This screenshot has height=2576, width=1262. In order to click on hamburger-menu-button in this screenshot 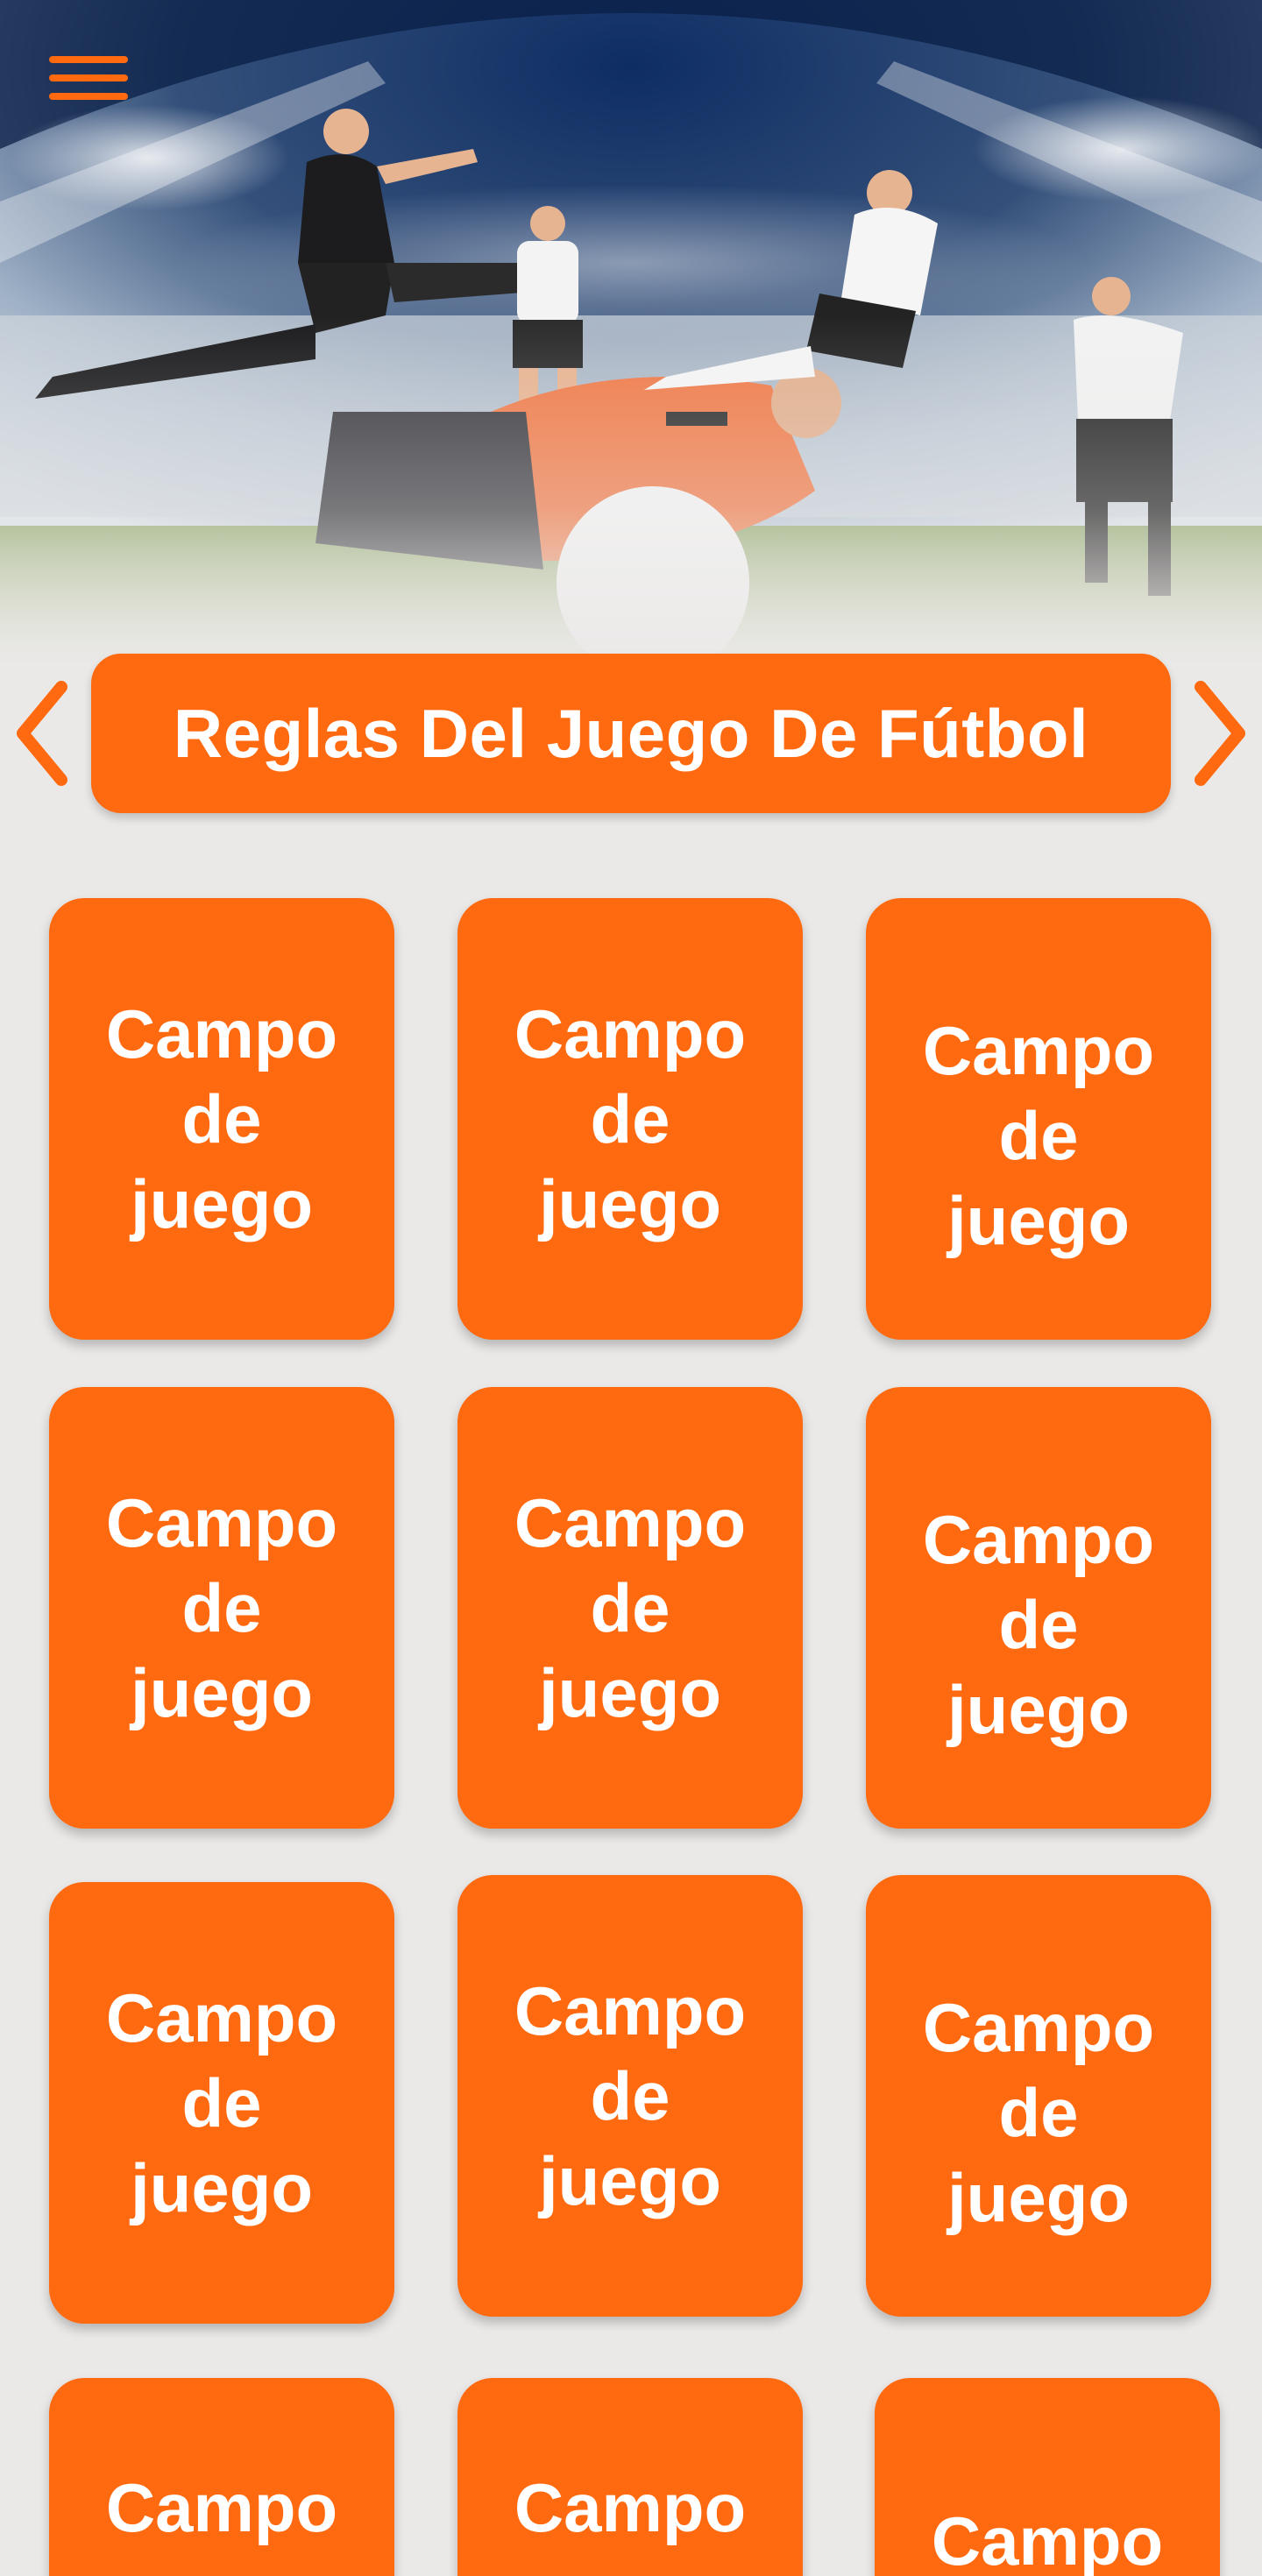, I will do `click(88, 78)`.